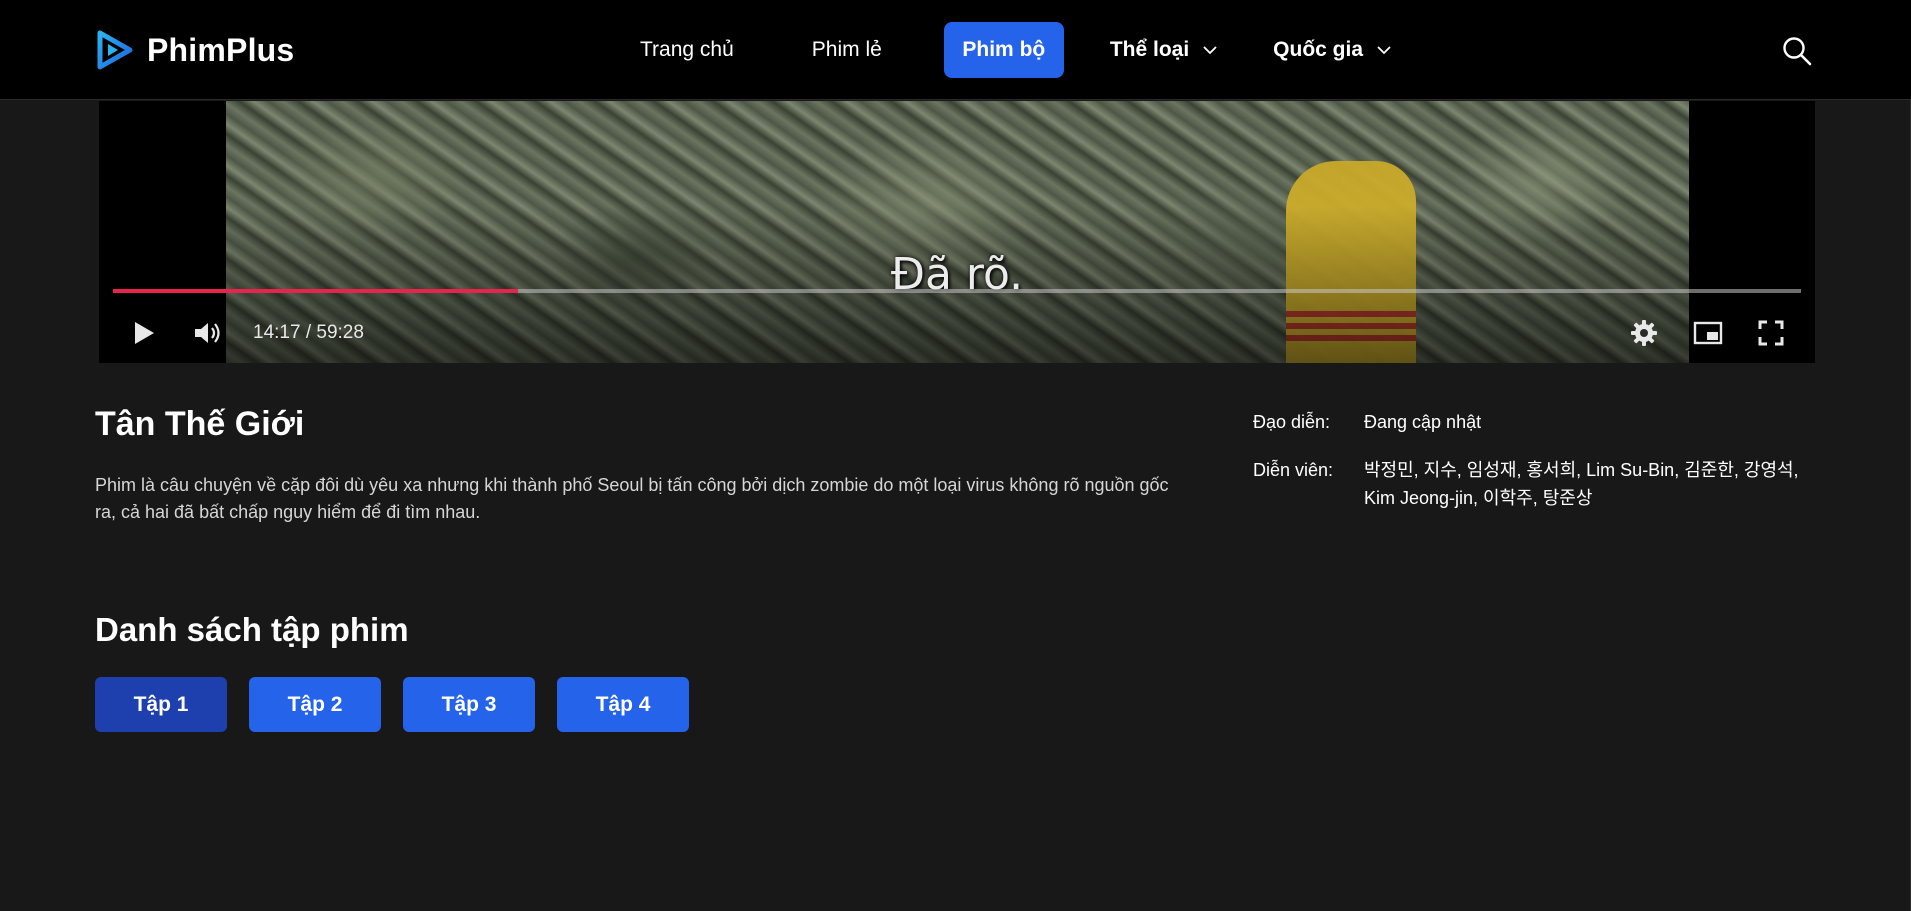 The height and width of the screenshot is (911, 1911). What do you see at coordinates (957, 291) in the screenshot?
I see `progress-bar` at bounding box center [957, 291].